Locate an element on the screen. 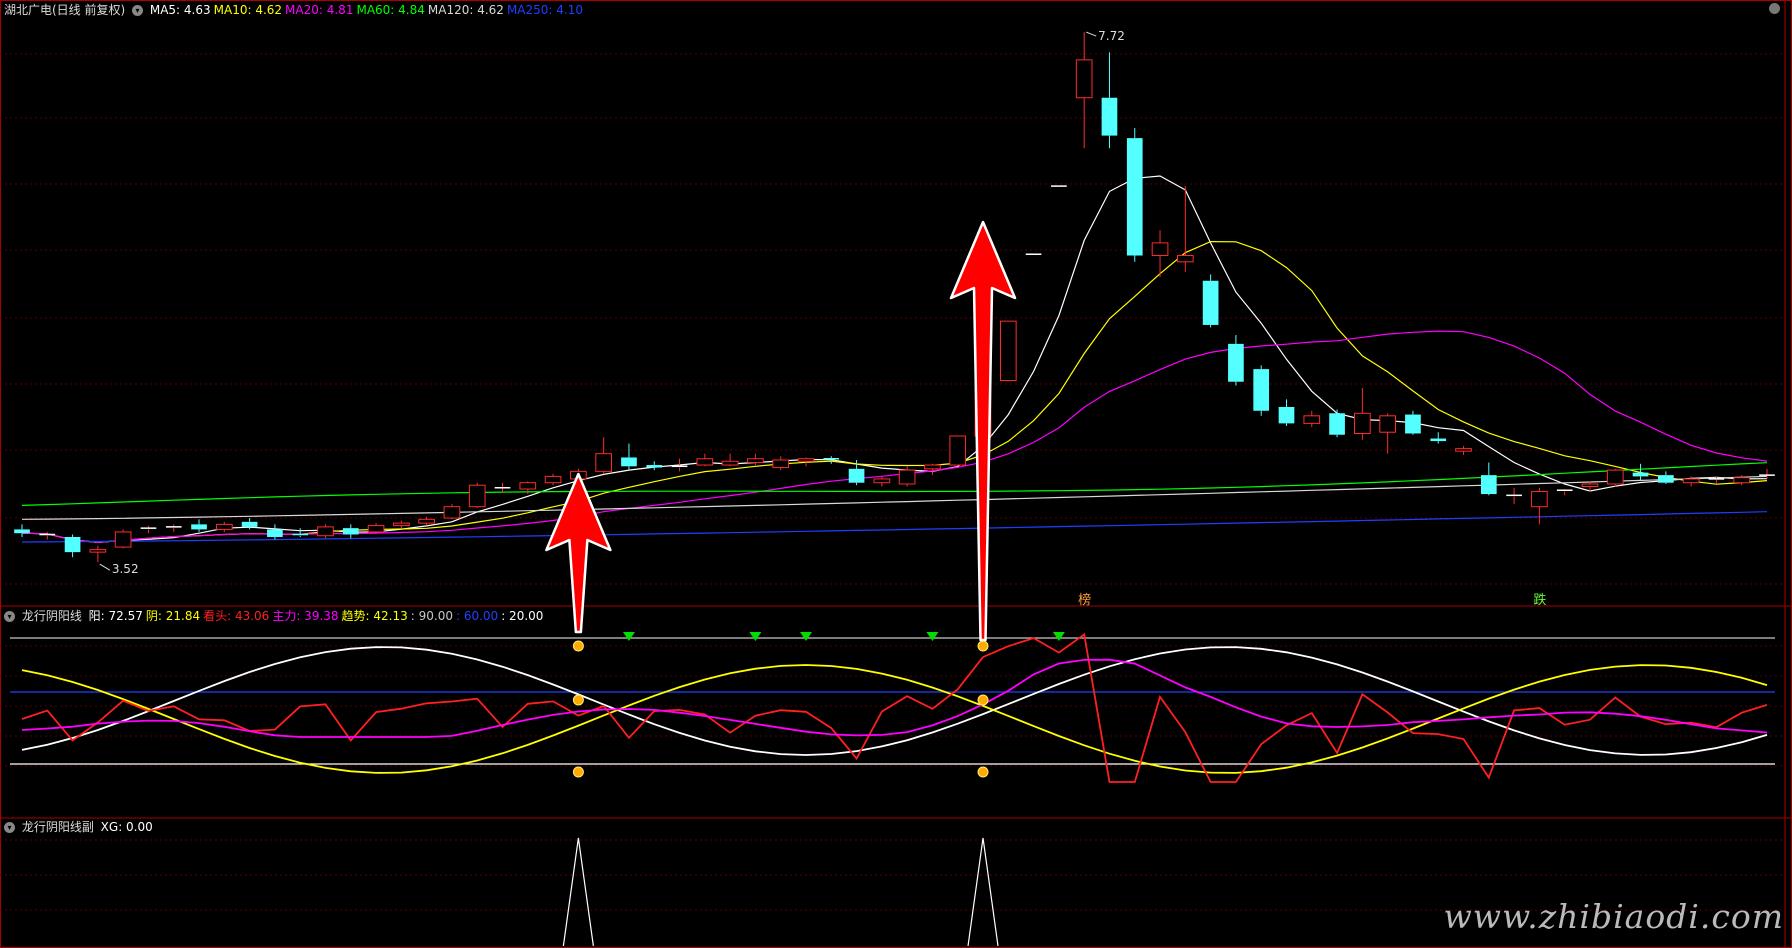 The height and width of the screenshot is (948, 1792). low-pointer is located at coordinates (105, 567).